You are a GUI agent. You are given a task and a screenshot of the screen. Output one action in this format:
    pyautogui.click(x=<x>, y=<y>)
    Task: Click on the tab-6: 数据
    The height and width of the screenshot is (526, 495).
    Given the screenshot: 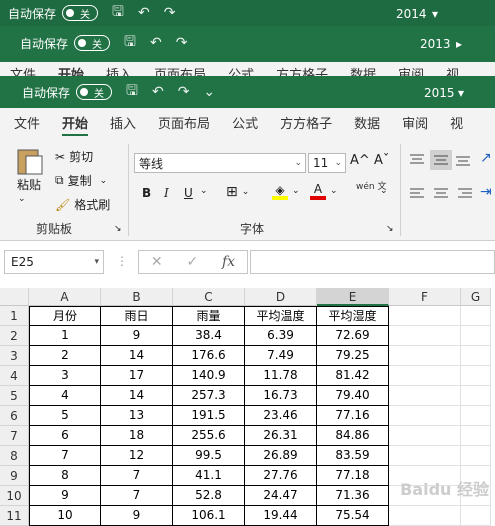 What is the action you would take?
    pyautogui.click(x=367, y=124)
    